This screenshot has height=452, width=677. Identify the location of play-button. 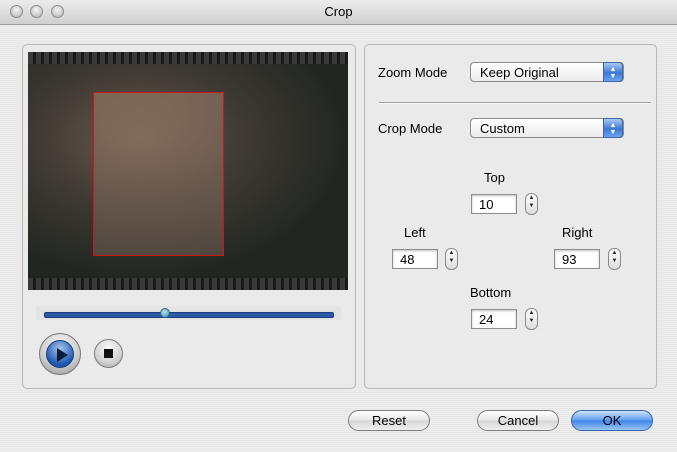
(60, 354).